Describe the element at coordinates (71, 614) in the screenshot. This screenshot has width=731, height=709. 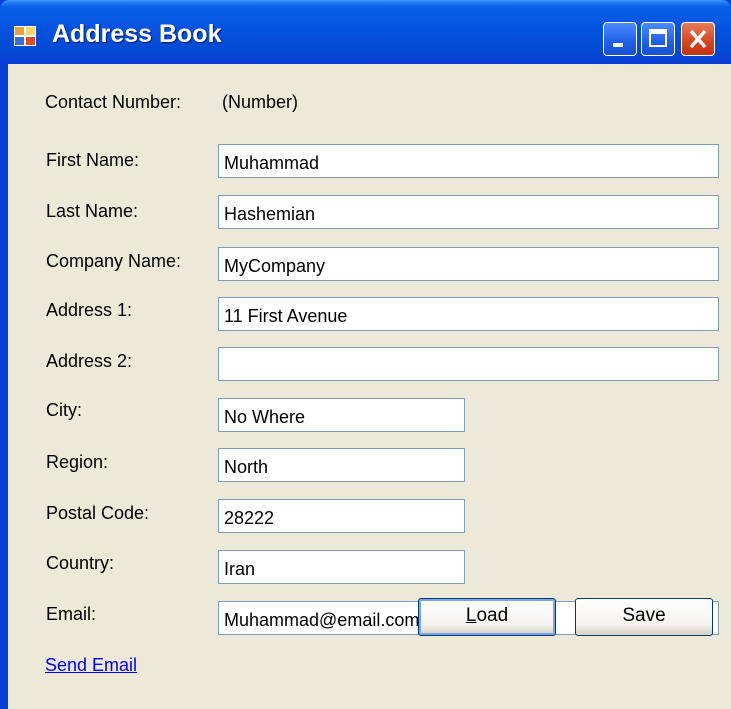
I see `email-label: Email:` at that location.